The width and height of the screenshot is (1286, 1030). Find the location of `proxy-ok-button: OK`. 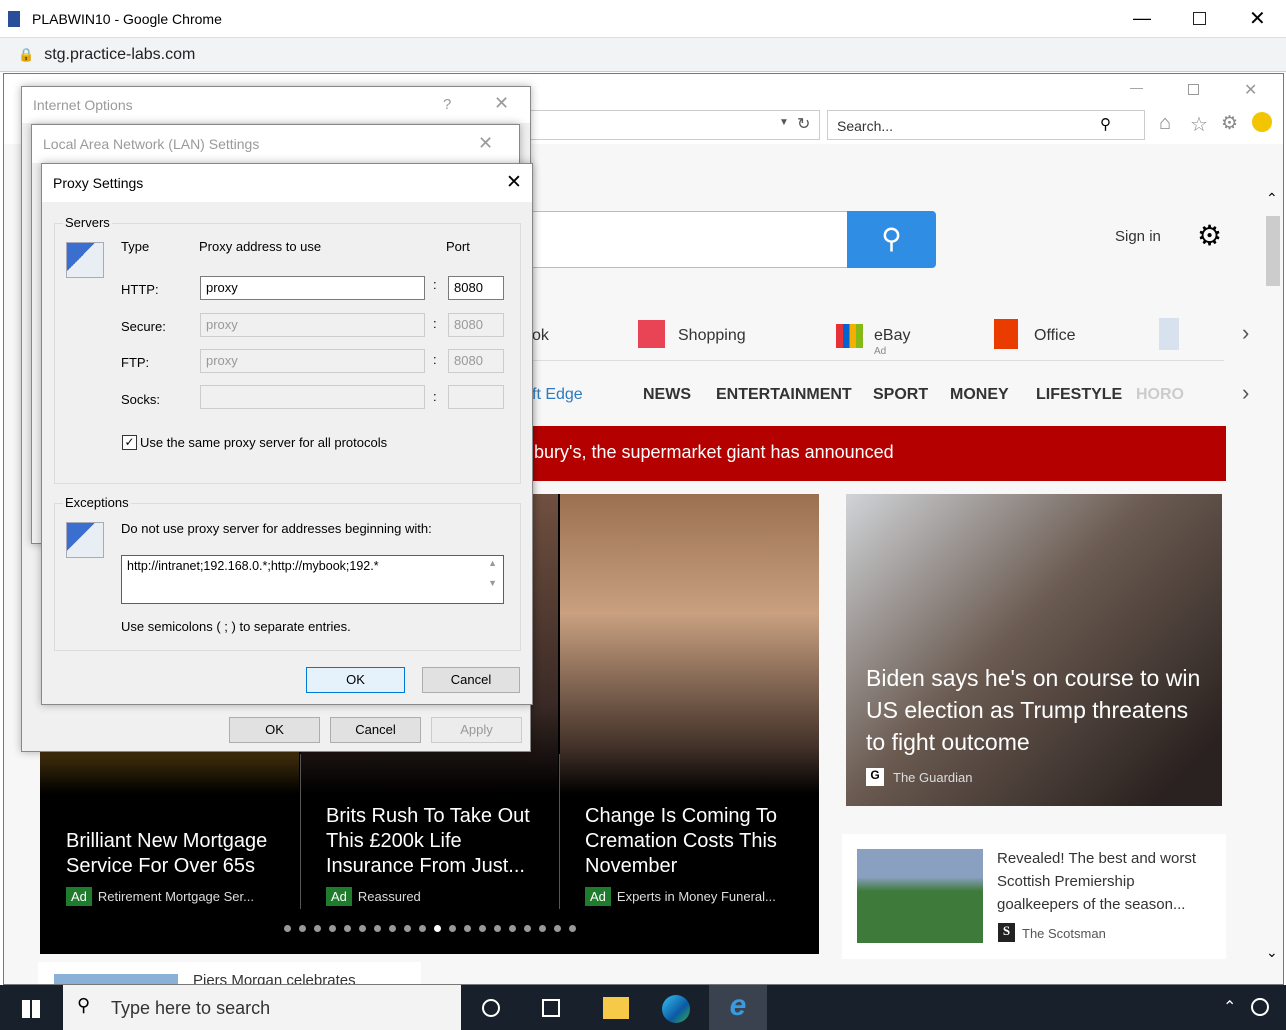

proxy-ok-button: OK is located at coordinates (355, 680).